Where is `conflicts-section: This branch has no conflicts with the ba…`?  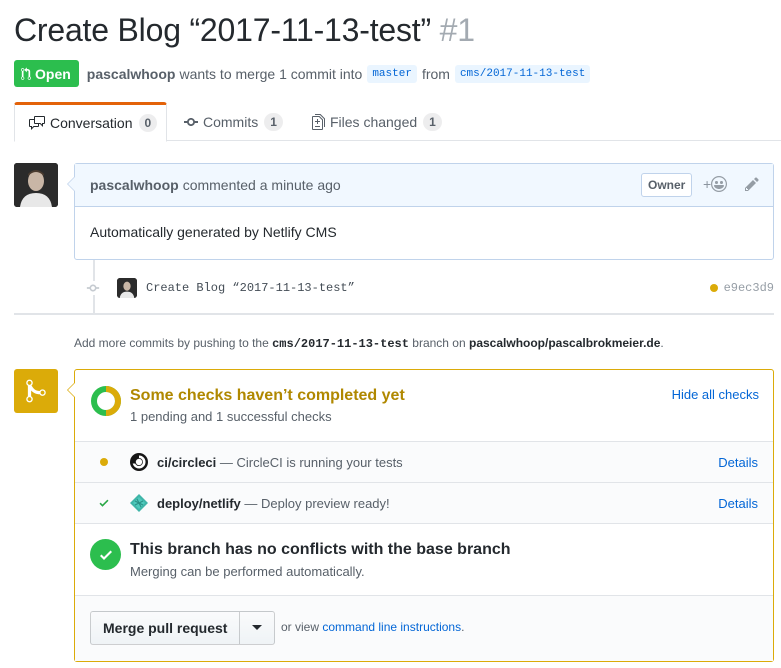
conflicts-section: This branch has no conflicts with the ba… is located at coordinates (424, 560).